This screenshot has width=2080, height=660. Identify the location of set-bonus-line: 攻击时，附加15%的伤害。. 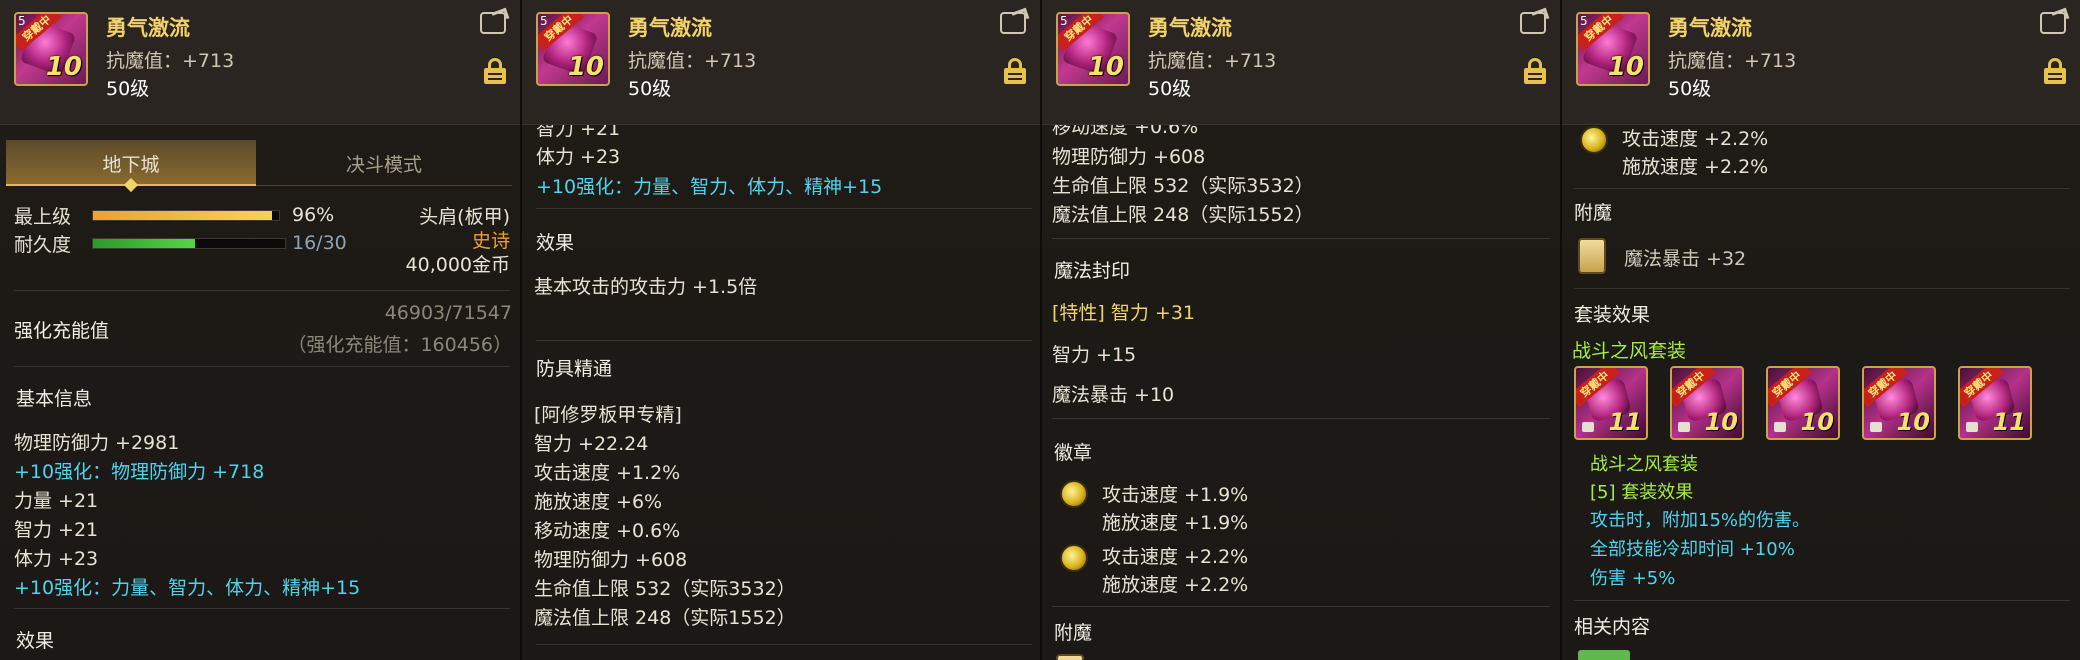
(1700, 520).